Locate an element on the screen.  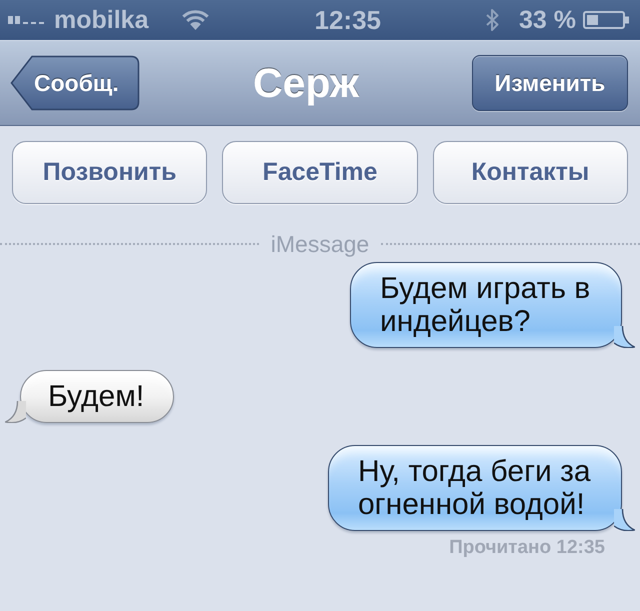
battery-percentage: 33 % is located at coordinates (547, 20).